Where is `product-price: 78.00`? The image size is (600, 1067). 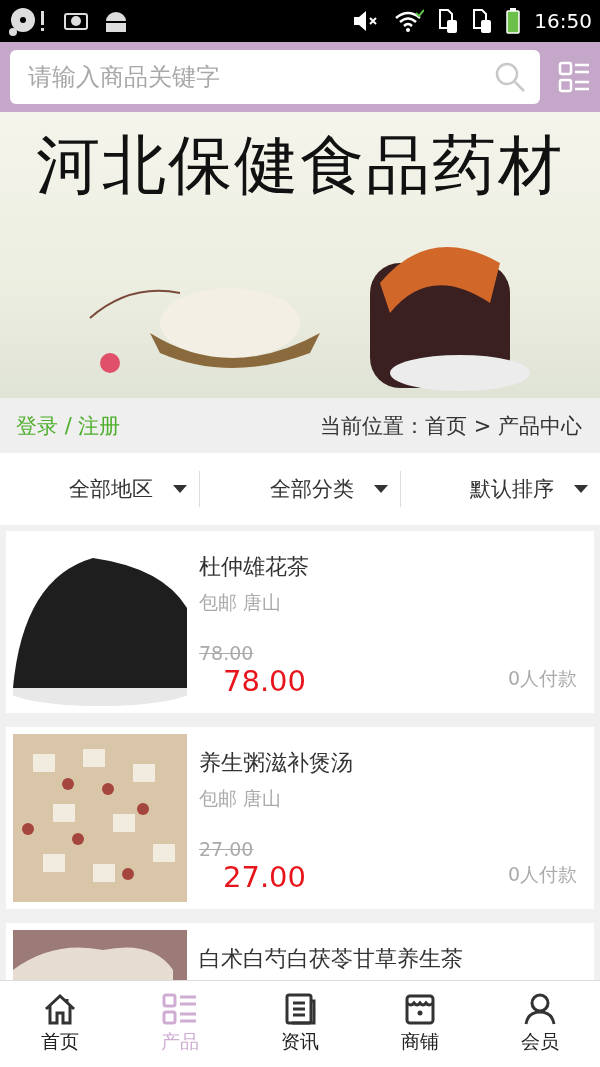
product-price: 78.00 is located at coordinates (265, 681).